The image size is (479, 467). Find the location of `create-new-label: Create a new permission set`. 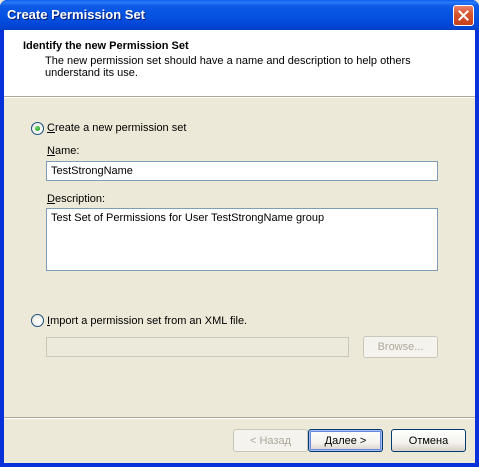

create-new-label: Create a new permission set is located at coordinates (116, 128).